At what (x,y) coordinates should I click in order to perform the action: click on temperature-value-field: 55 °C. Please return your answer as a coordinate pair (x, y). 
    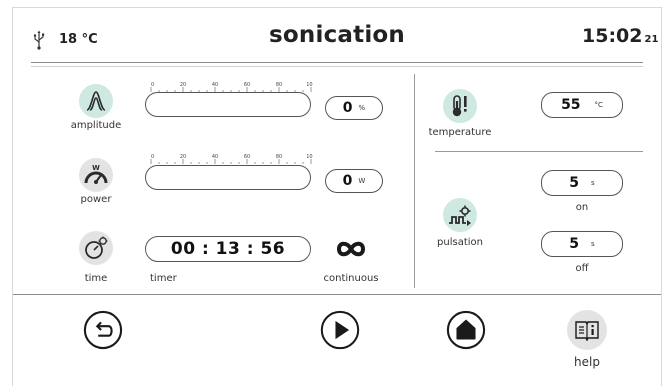
    Looking at the image, I should click on (582, 105).